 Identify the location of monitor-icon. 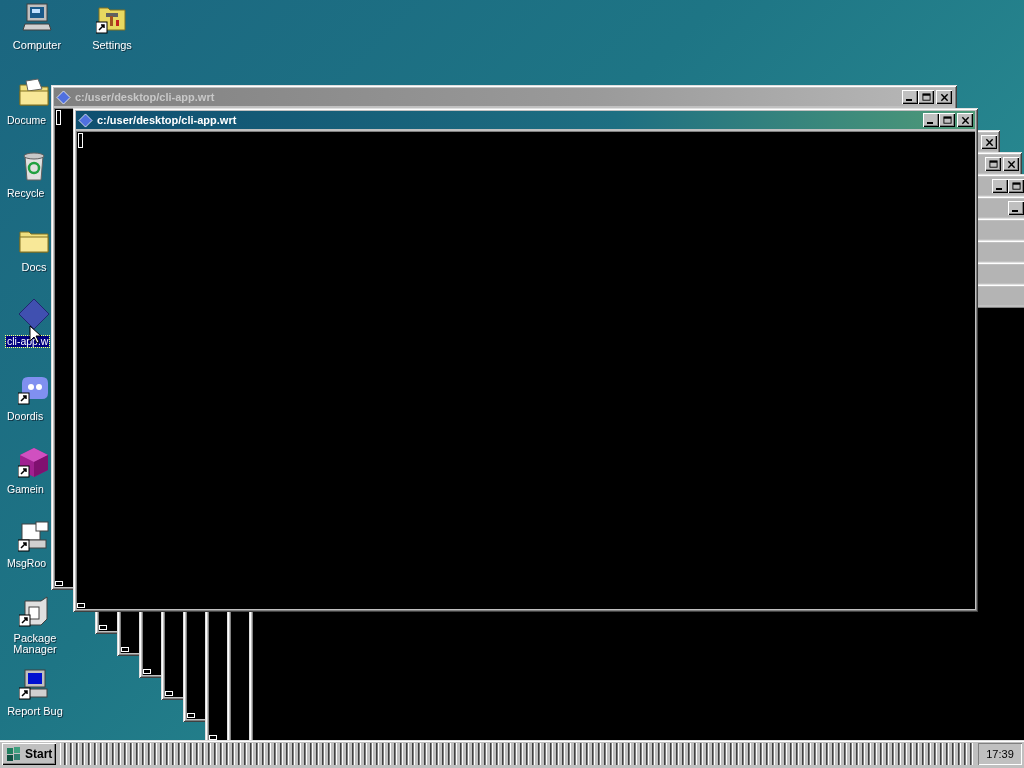
(35, 684).